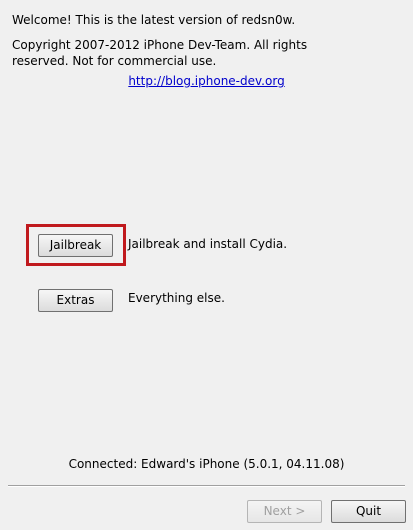 The image size is (413, 530). Describe the element at coordinates (75, 300) in the screenshot. I see `extras-button: Extras` at that location.